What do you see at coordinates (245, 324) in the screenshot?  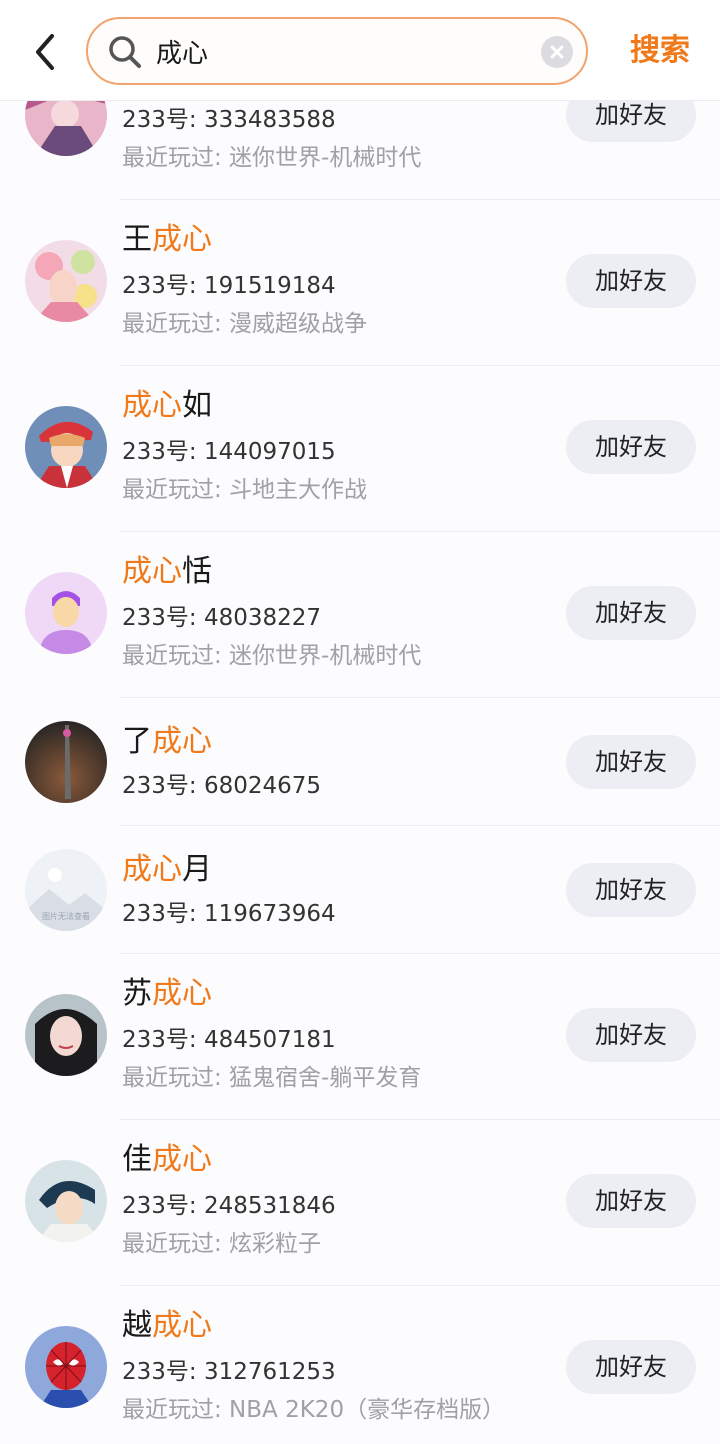 I see `recently-played: 最近玩过: 漫威超级战争` at bounding box center [245, 324].